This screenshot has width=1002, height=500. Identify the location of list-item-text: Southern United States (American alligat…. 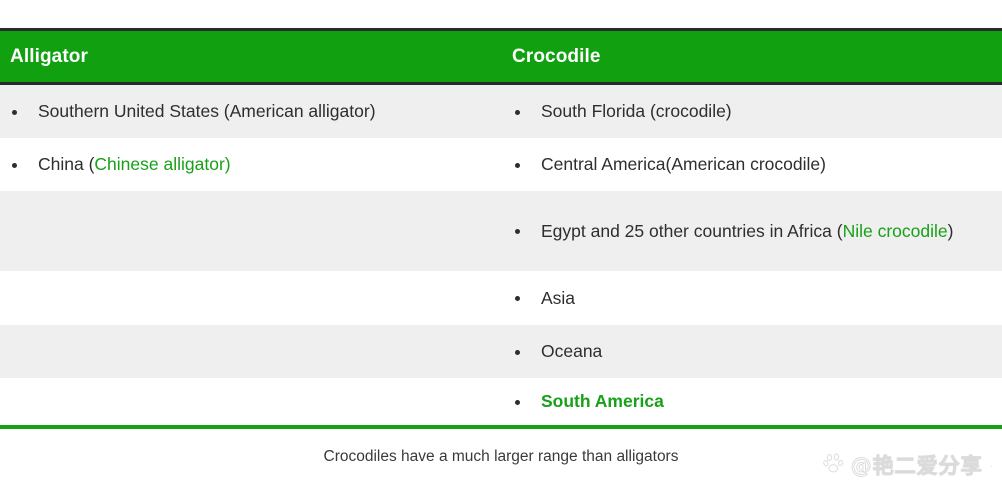
(207, 111).